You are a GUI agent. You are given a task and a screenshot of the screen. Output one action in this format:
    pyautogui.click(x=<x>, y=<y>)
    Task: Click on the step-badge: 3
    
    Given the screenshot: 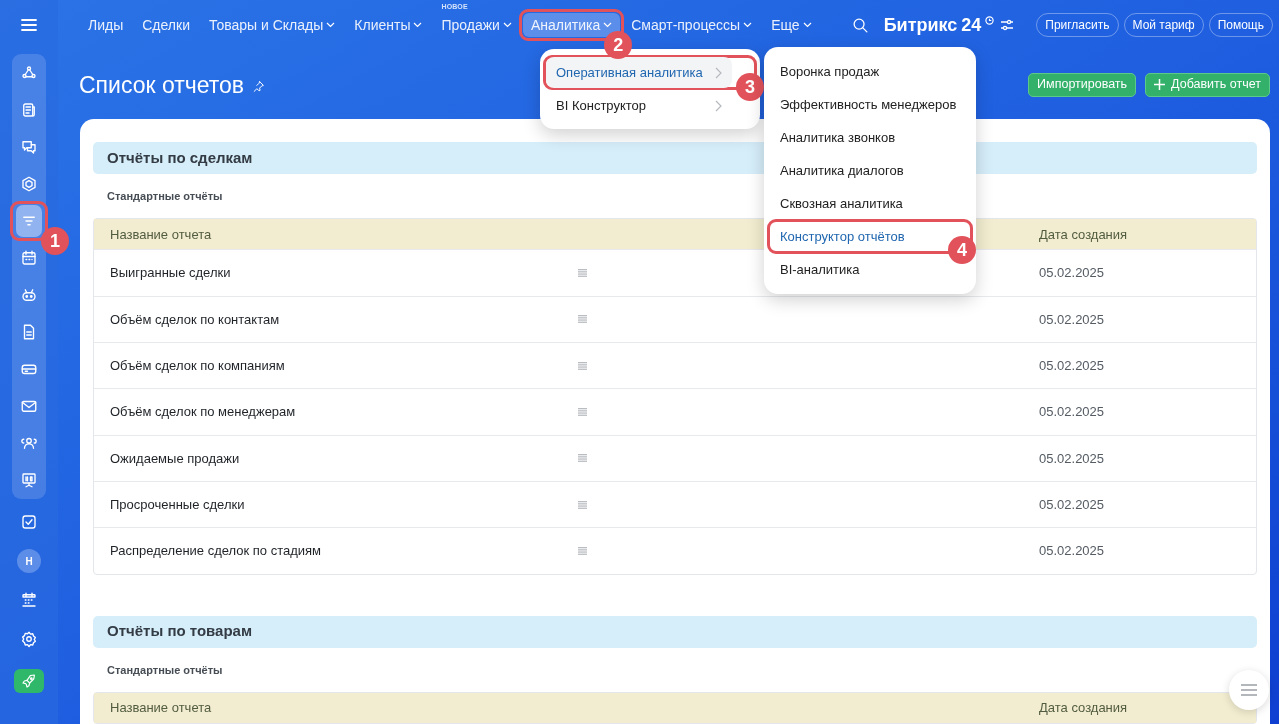 What is the action you would take?
    pyautogui.click(x=750, y=87)
    